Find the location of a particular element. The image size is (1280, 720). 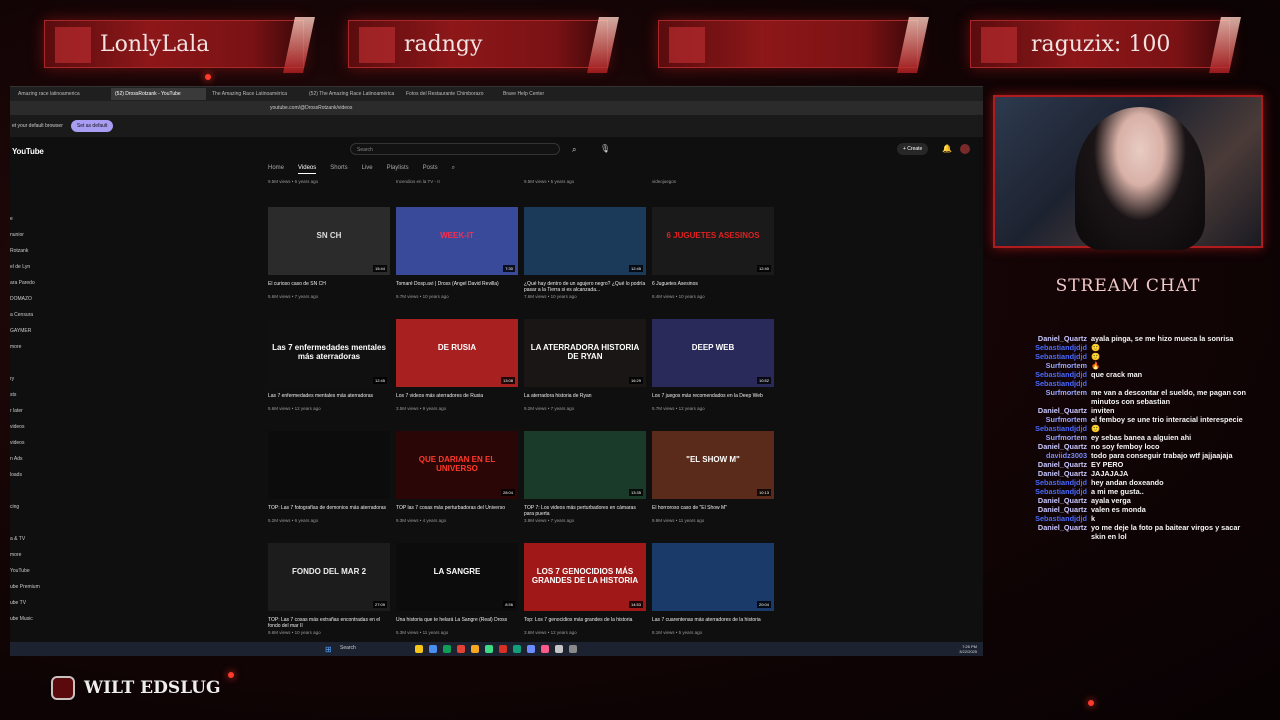

video-thumbnail: 13:35 is located at coordinates (585, 465).